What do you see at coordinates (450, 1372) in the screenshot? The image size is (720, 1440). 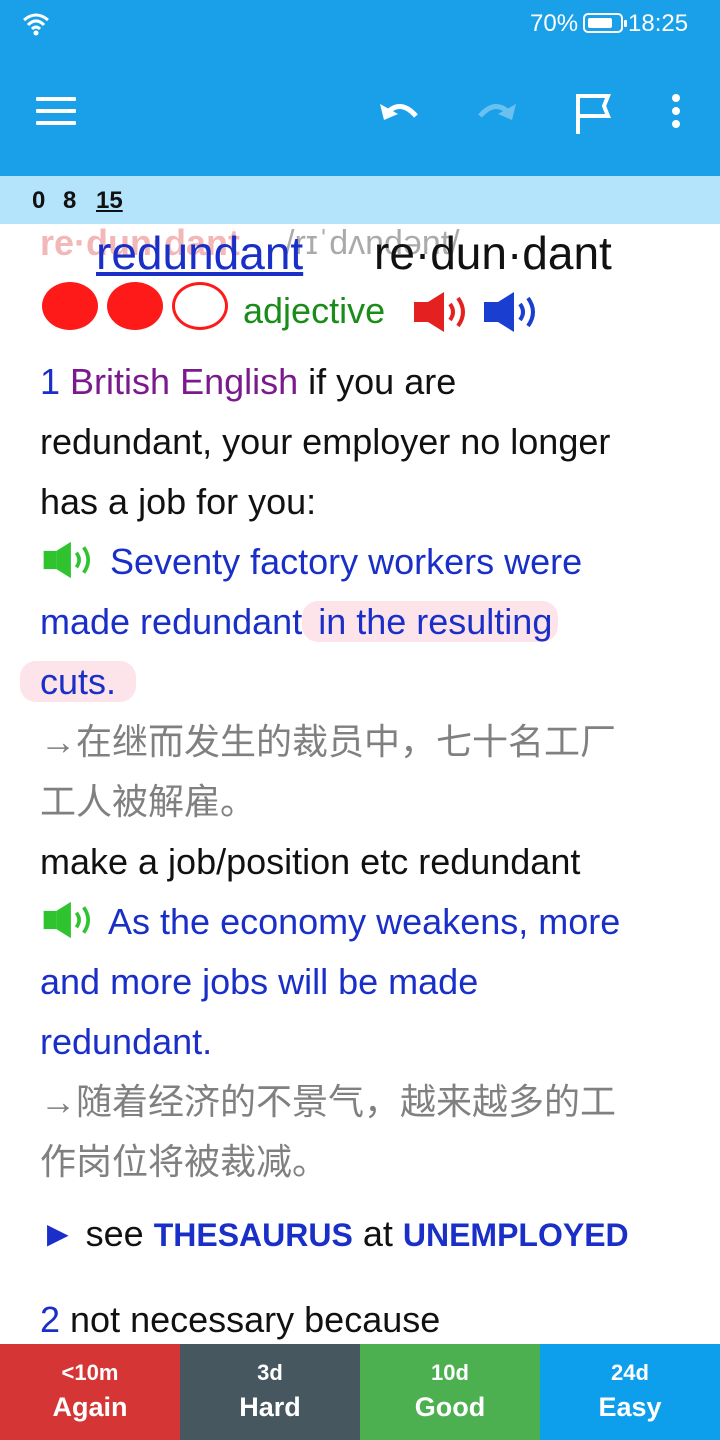 I see `good-interval: 10d` at bounding box center [450, 1372].